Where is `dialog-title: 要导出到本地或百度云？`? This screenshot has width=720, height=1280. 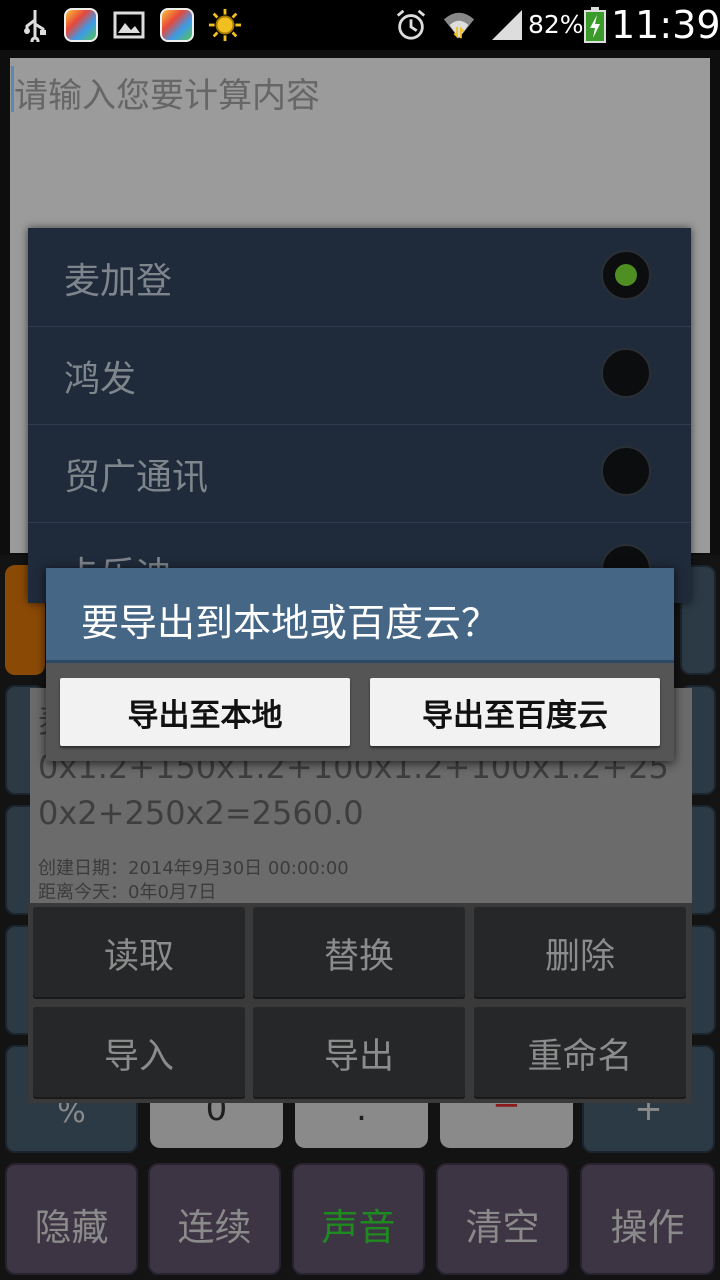
dialog-title: 要导出到本地或百度云？ is located at coordinates (290, 623).